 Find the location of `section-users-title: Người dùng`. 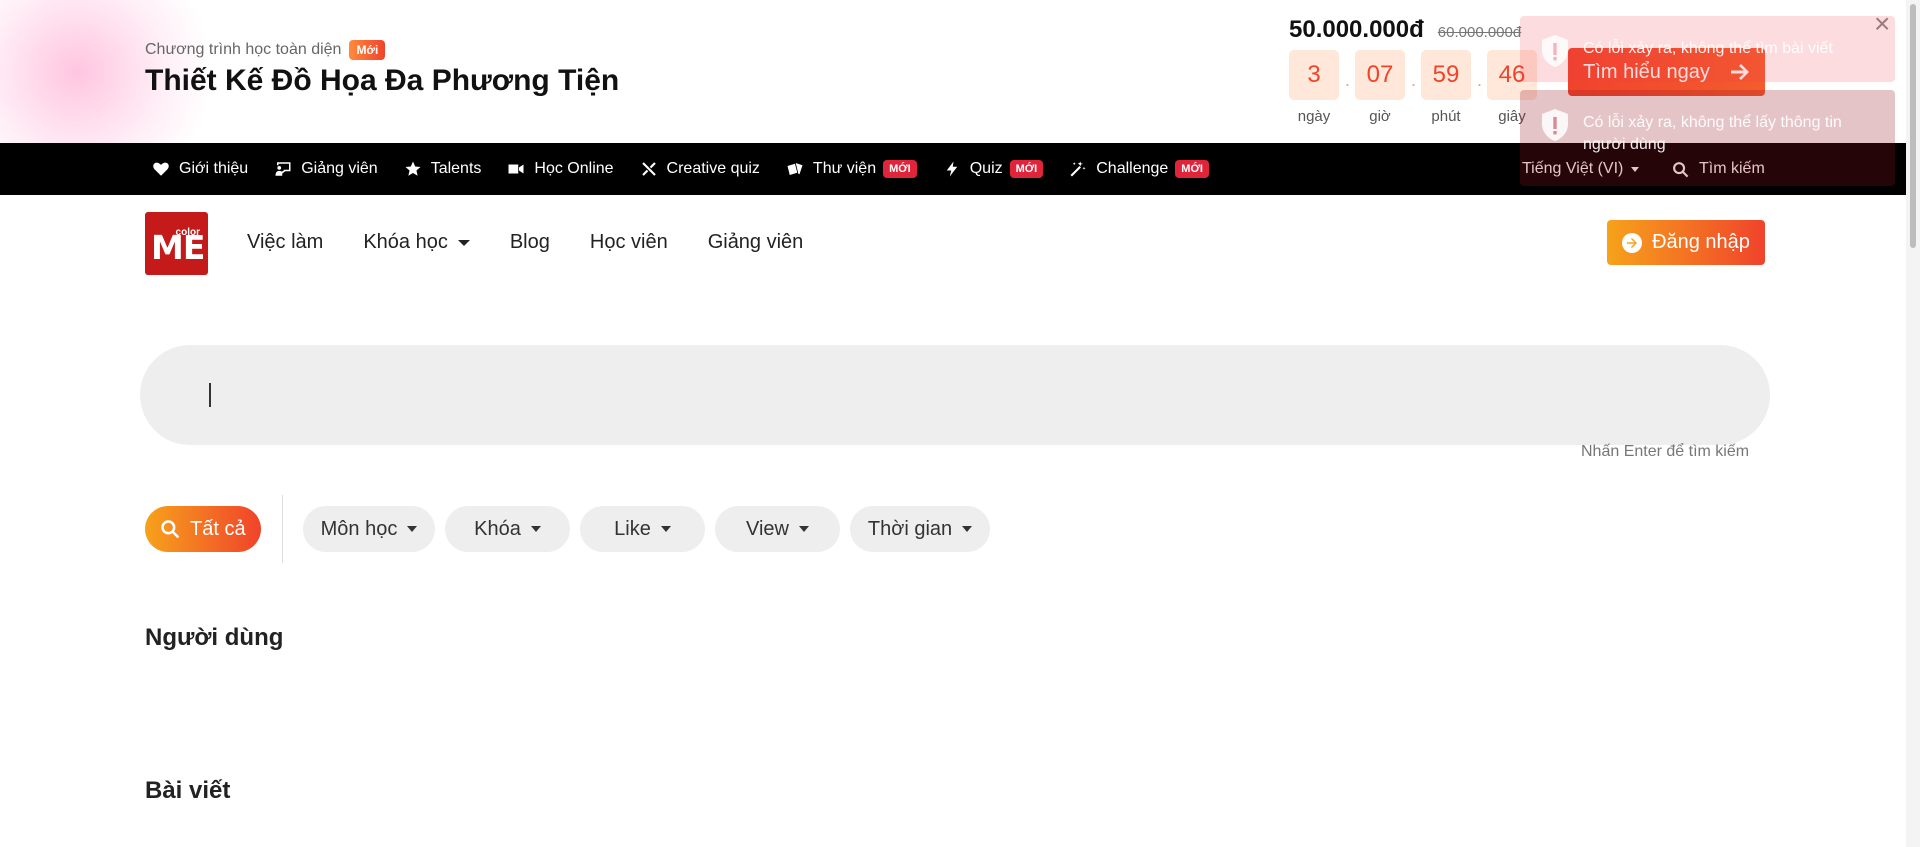

section-users-title: Người dùng is located at coordinates (214, 637).